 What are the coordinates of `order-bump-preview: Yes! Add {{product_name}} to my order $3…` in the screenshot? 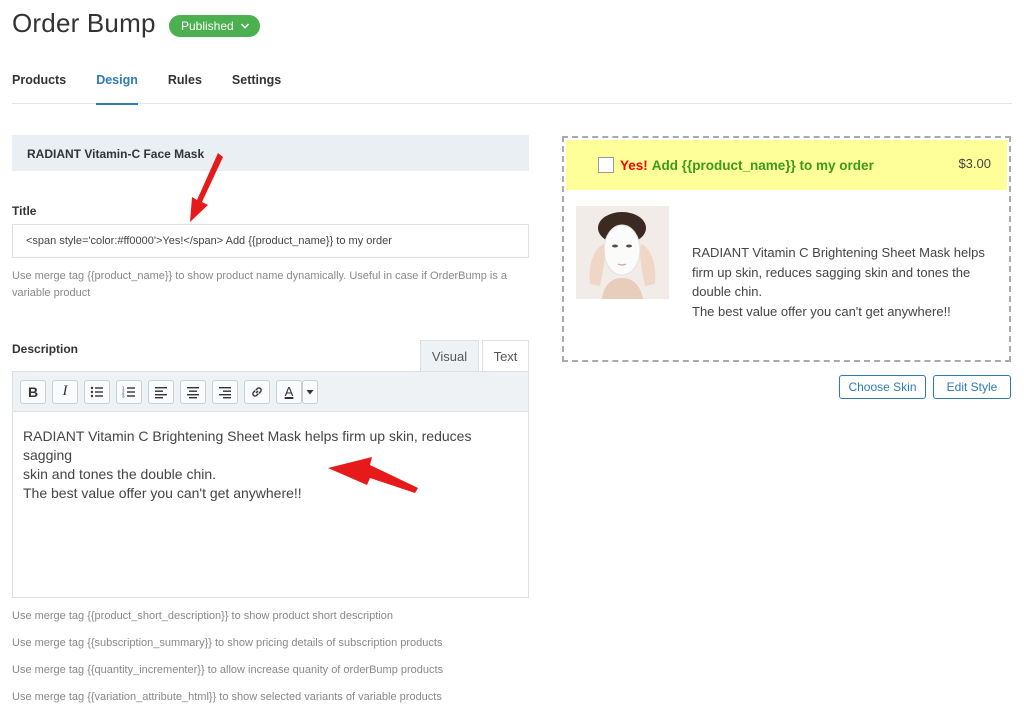 It's located at (786, 249).